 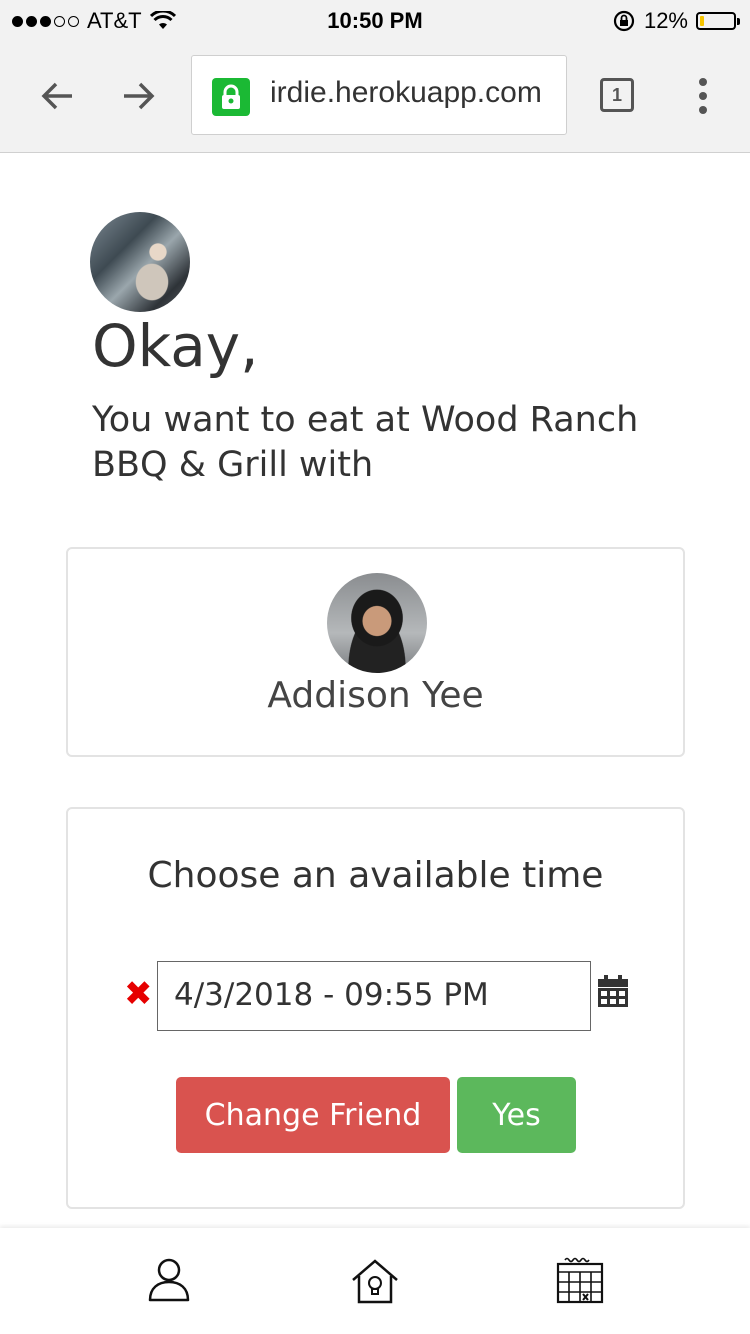 I want to click on overflow-menu-icon, so click(x=703, y=96).